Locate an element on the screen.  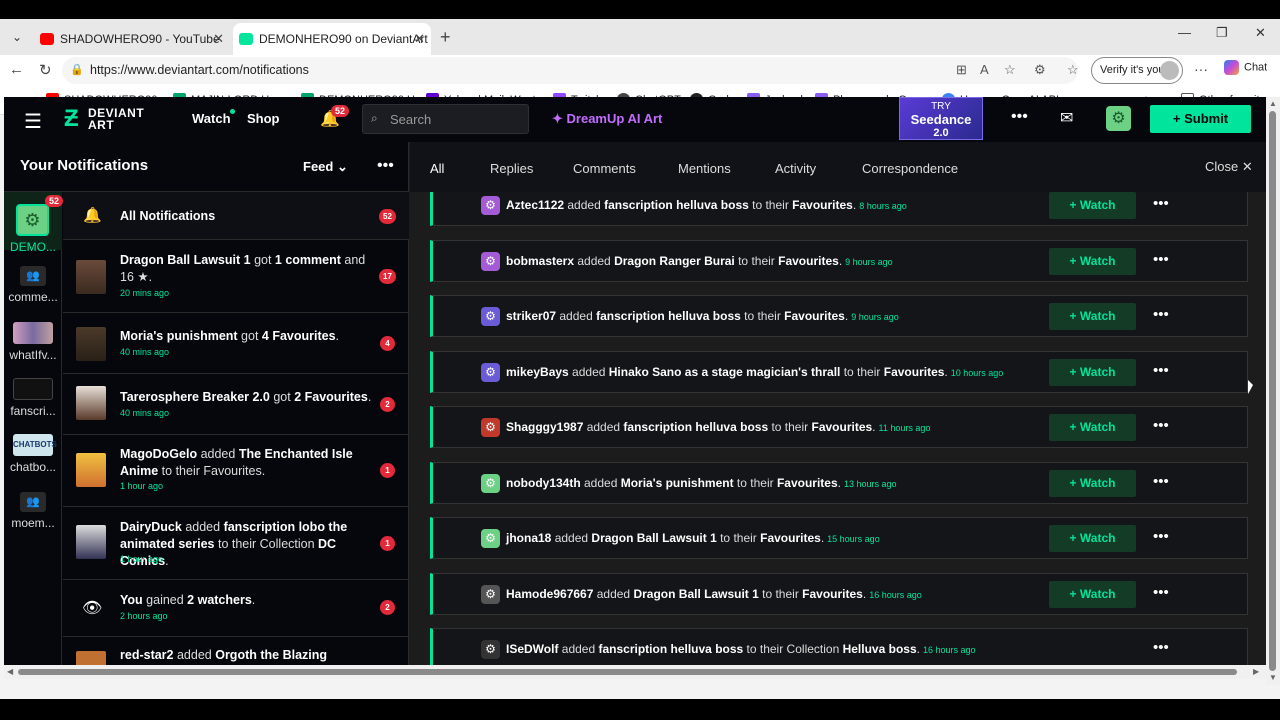
site-info-icon: 🔒 is located at coordinates (77, 69).